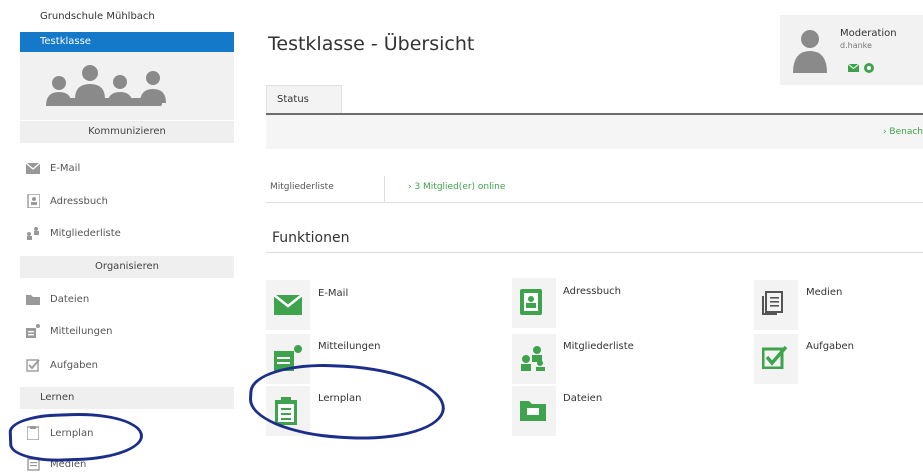 Image resolution: width=923 pixels, height=474 pixels. I want to click on divider, so click(384, 189).